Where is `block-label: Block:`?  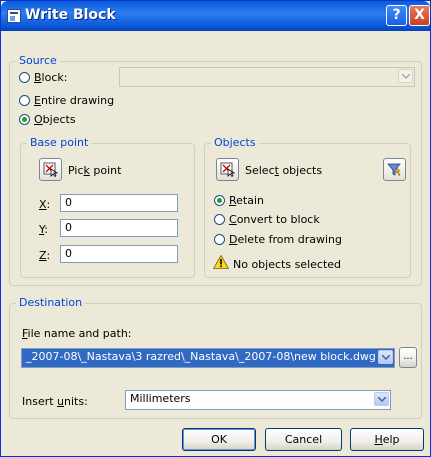 block-label: Block: is located at coordinates (51, 77).